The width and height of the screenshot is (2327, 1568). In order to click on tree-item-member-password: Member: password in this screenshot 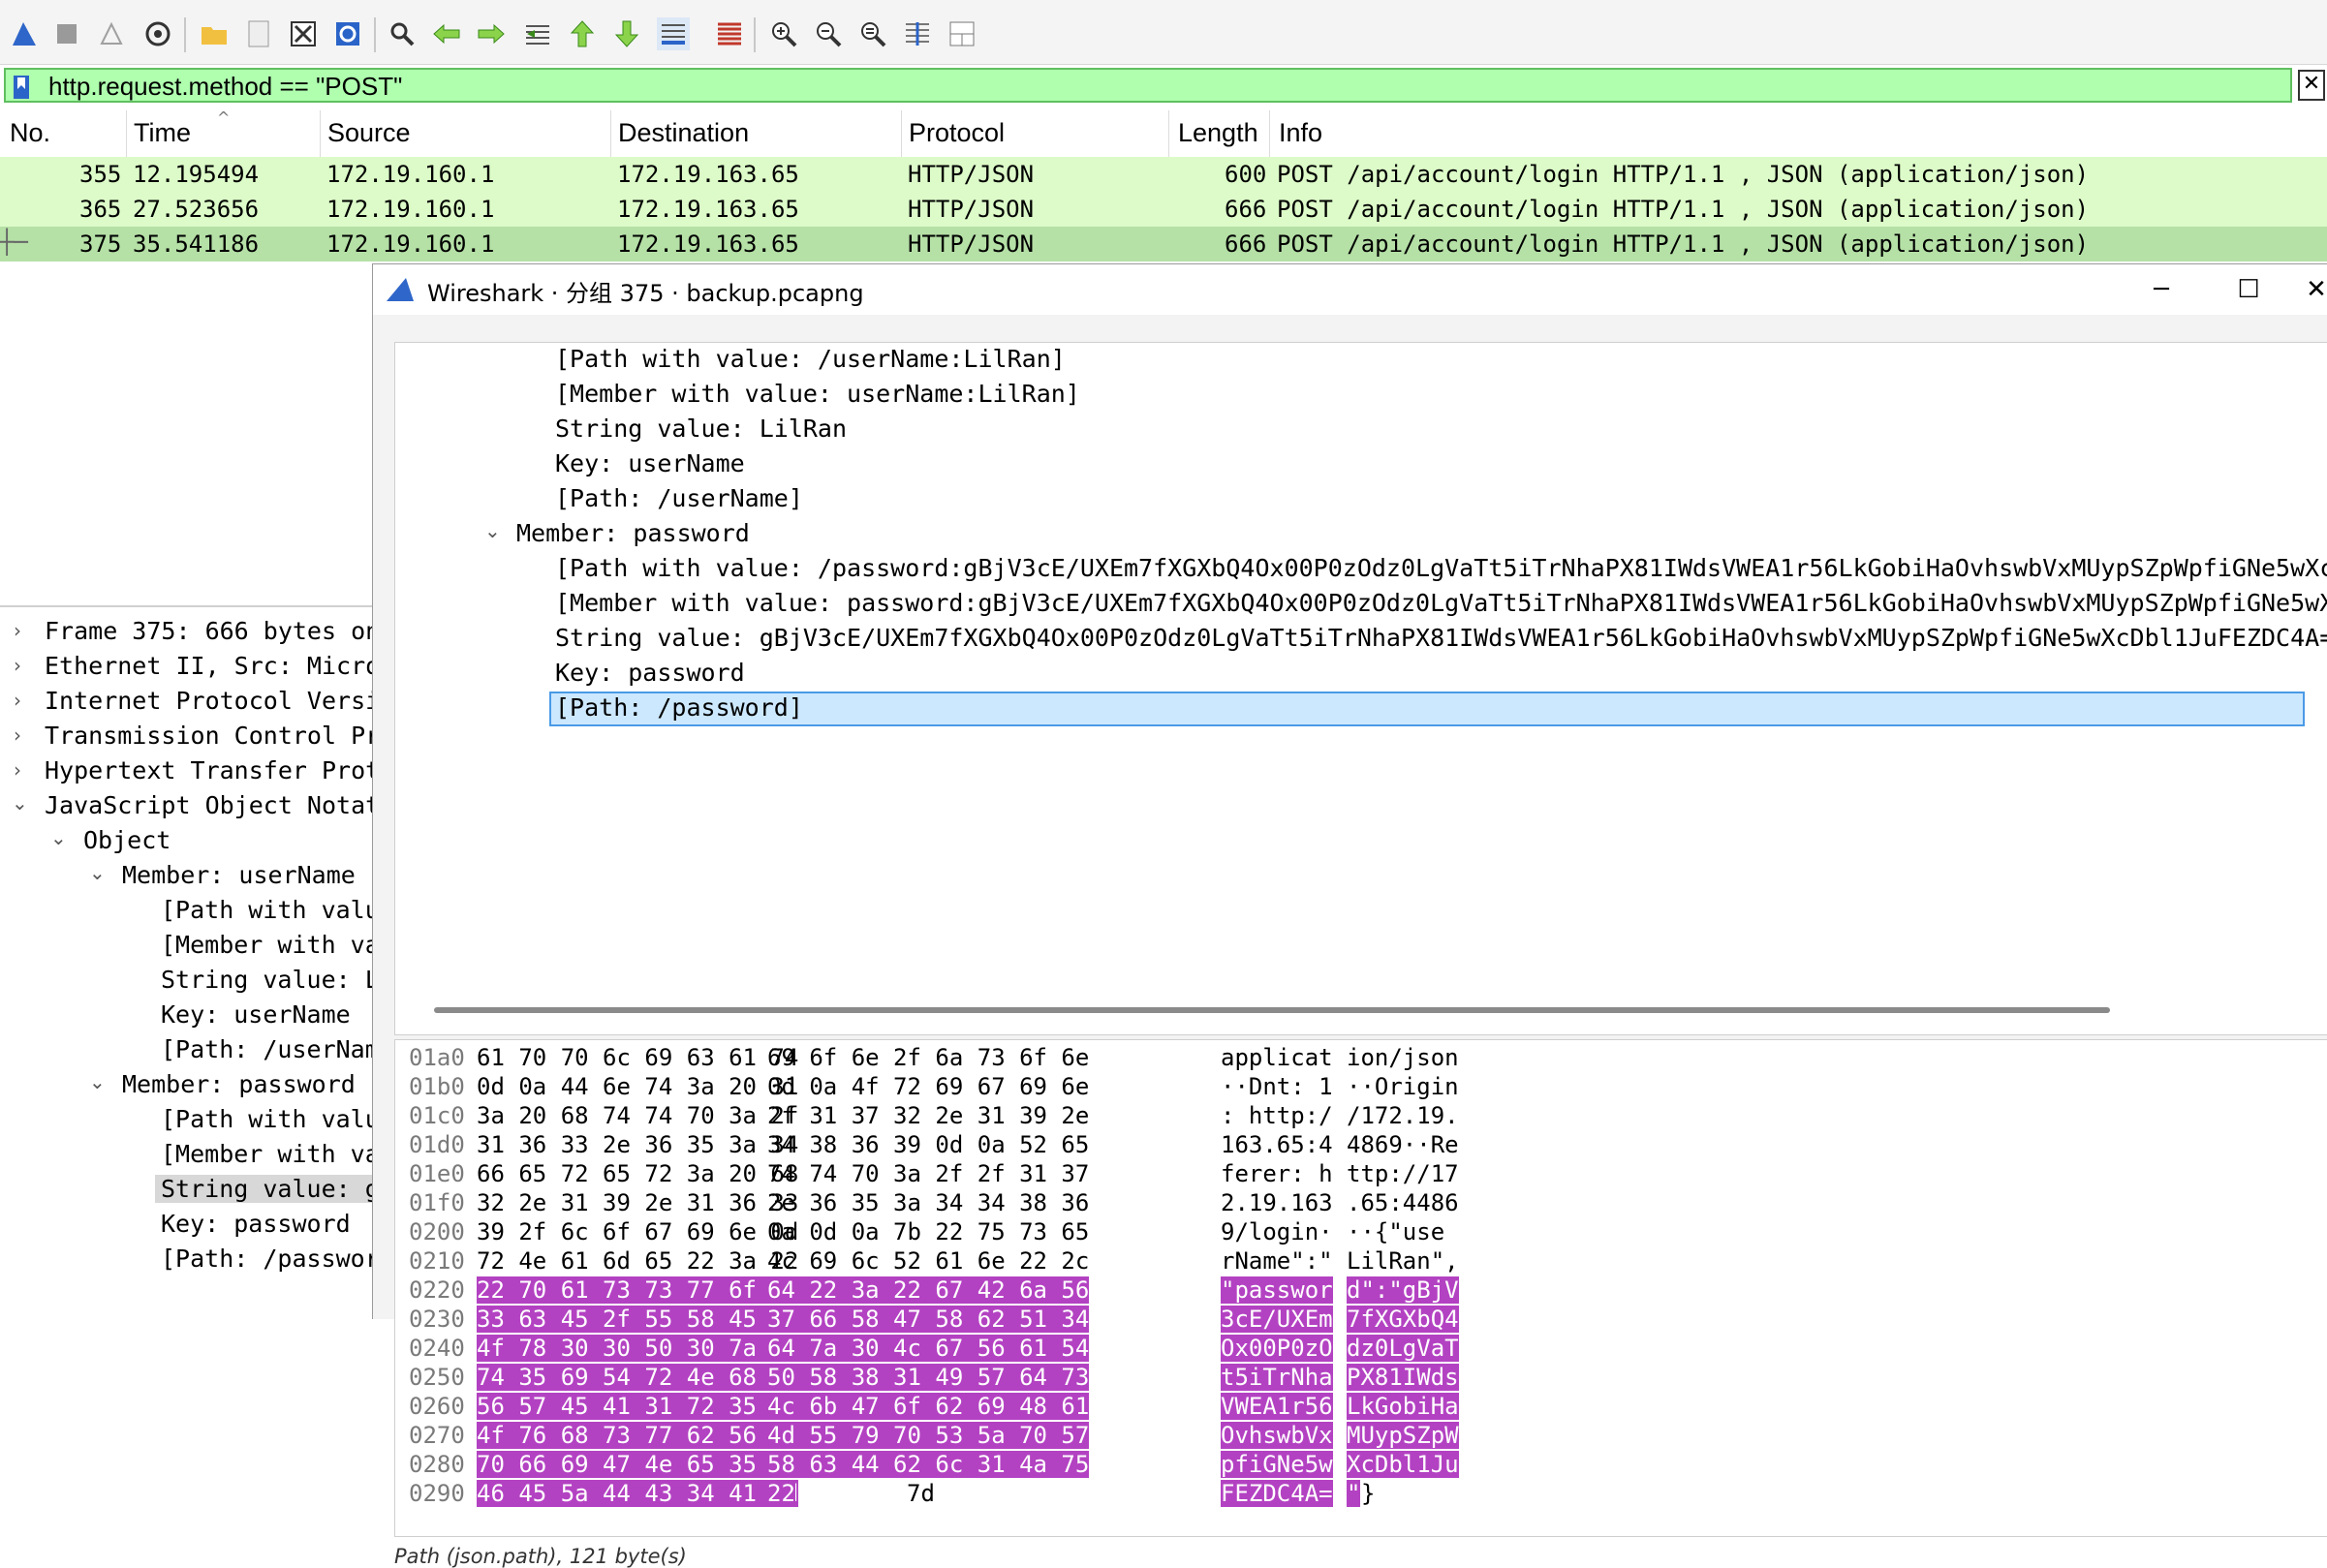, I will do `click(239, 1084)`.